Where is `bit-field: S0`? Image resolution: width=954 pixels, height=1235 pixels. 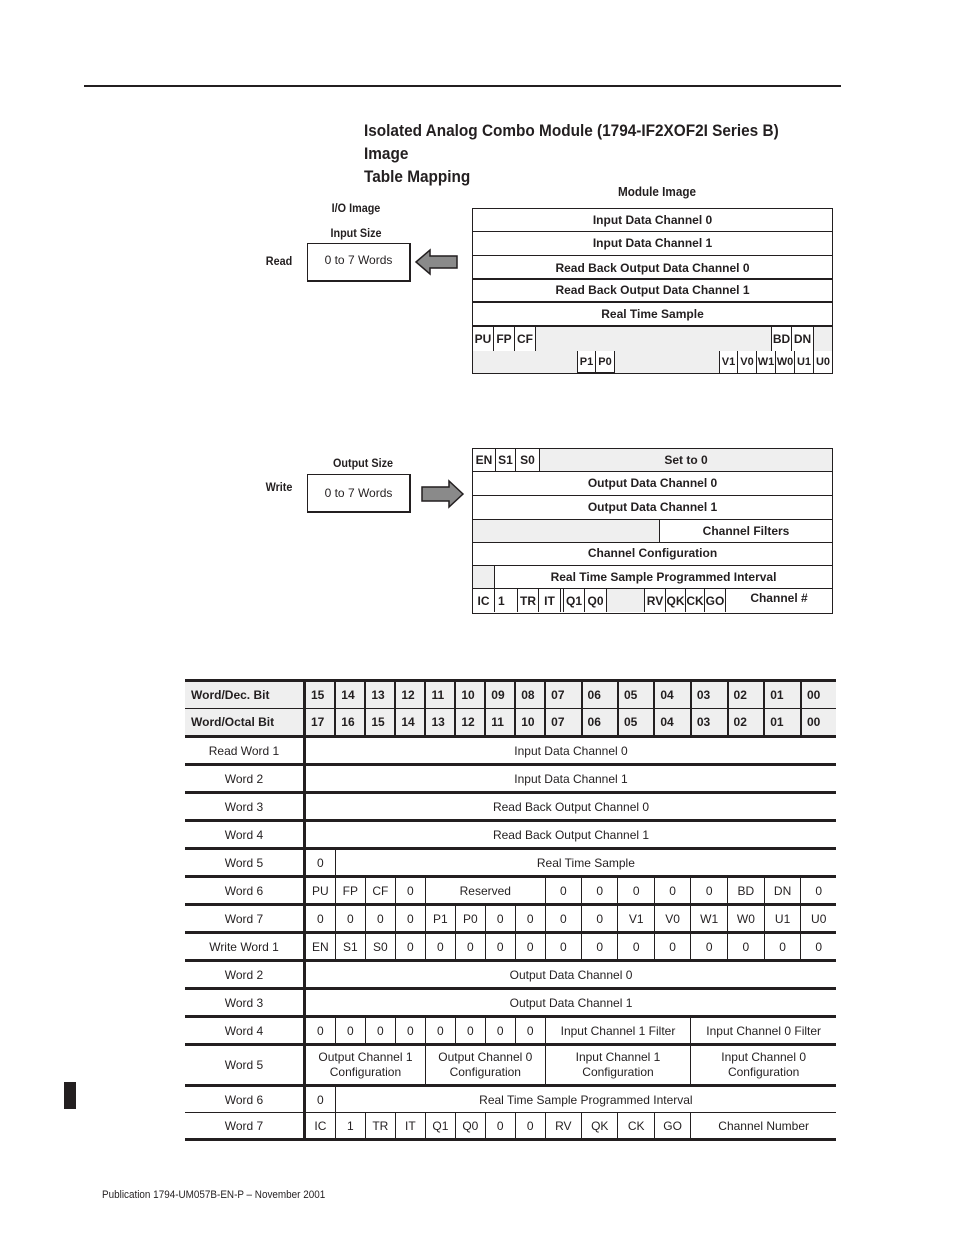 bit-field: S0 is located at coordinates (380, 946).